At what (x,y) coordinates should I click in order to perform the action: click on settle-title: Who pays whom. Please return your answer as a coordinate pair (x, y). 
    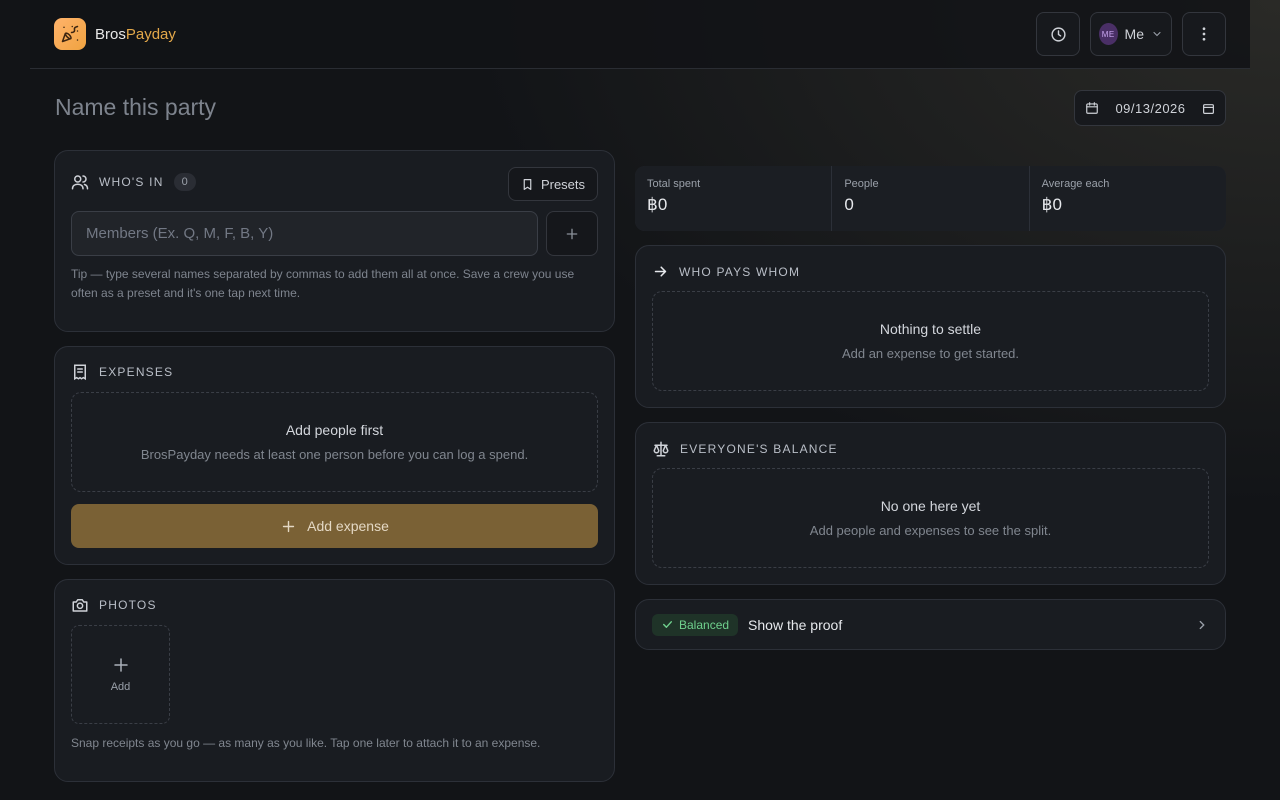
    Looking at the image, I should click on (740, 271).